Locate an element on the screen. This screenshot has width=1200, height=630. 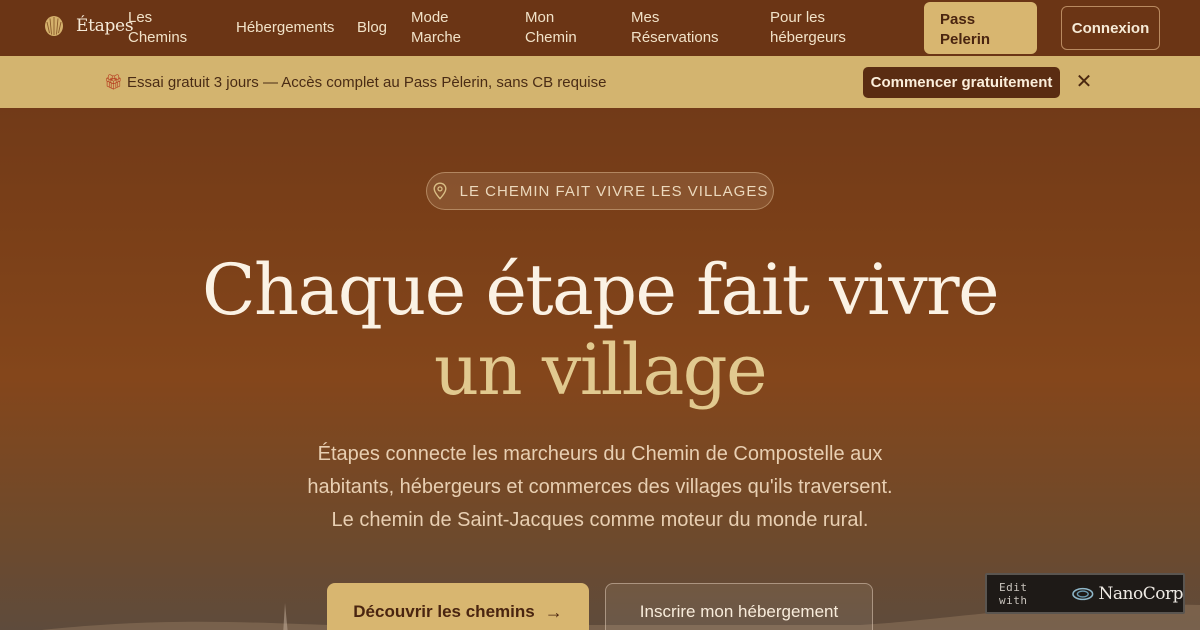
badge-label: Edit with is located at coordinates (1013, 593).